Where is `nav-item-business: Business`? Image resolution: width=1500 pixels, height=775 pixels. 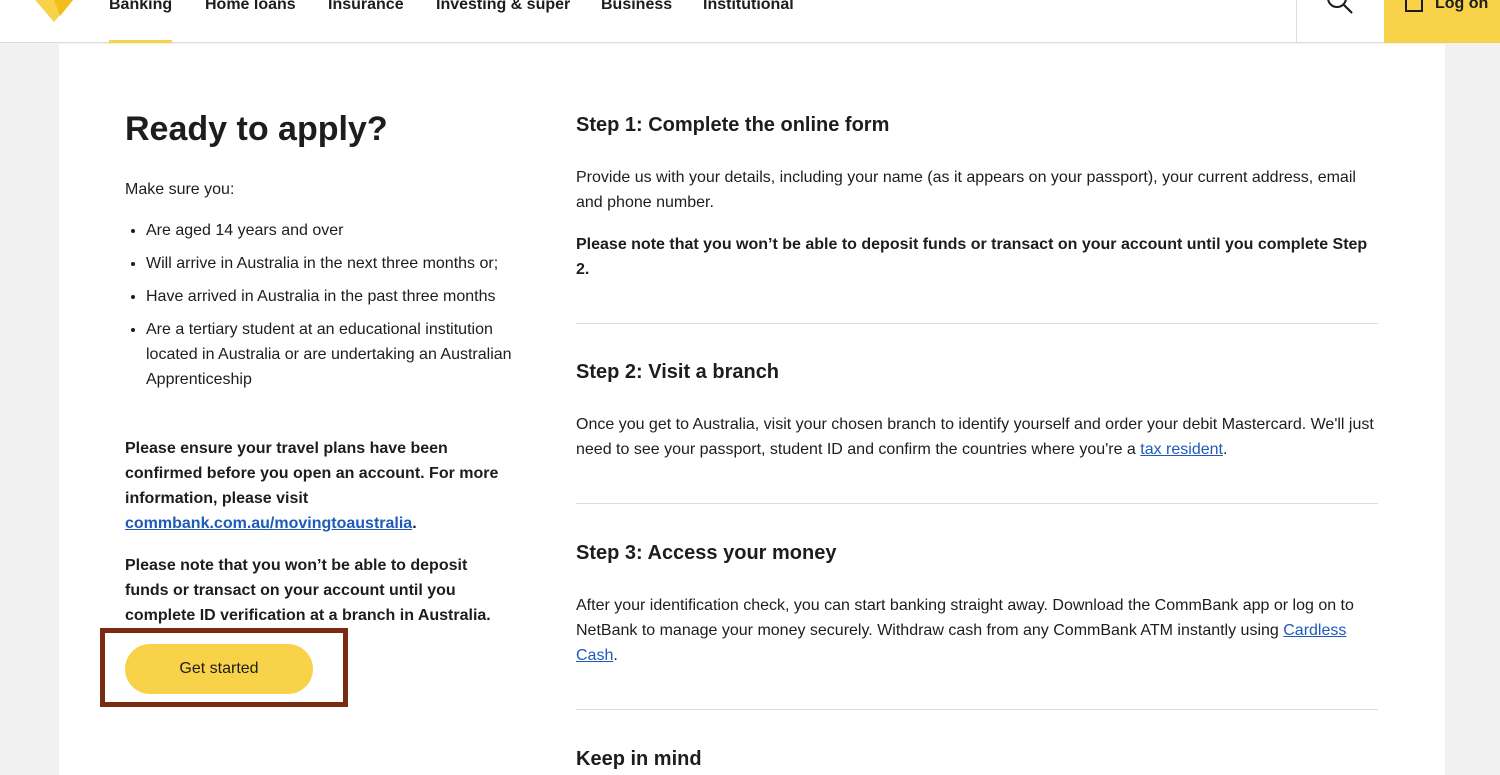 nav-item-business: Business is located at coordinates (636, 21).